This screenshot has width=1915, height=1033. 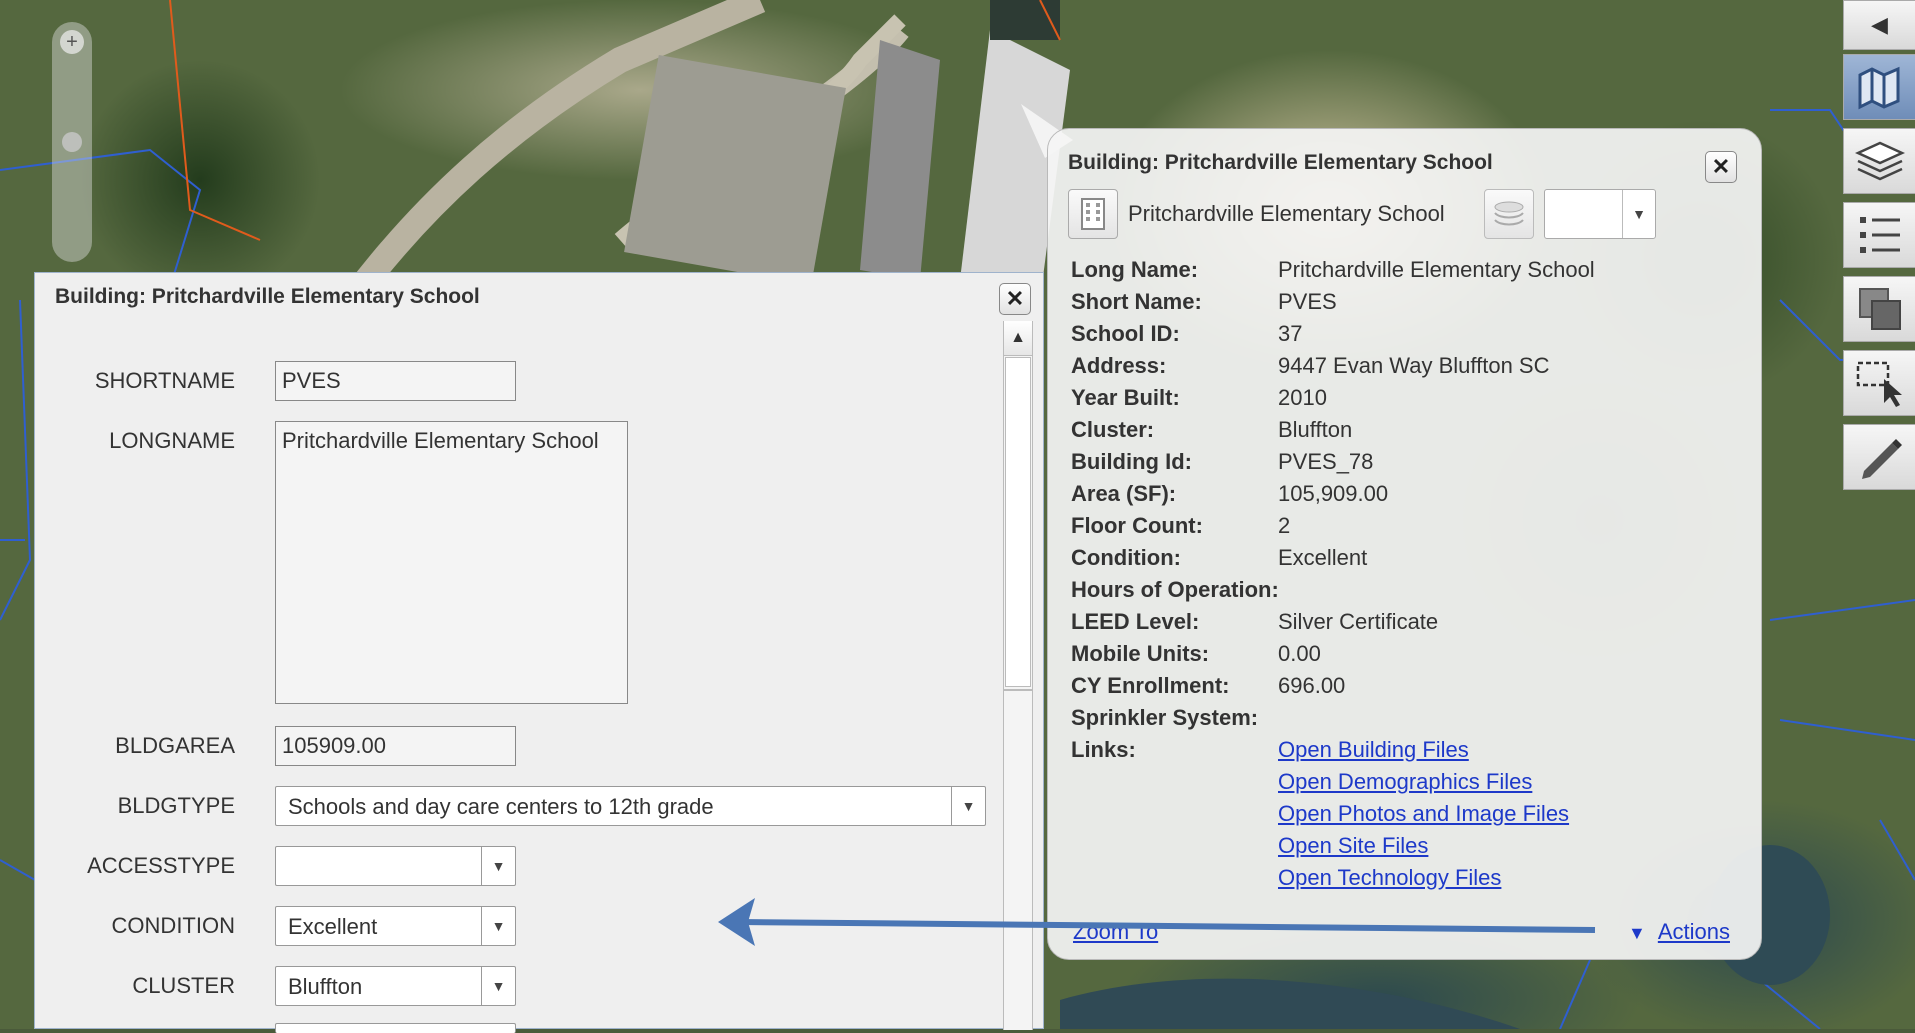 I want to click on file-link: Open Technology Files, so click(x=1423, y=881).